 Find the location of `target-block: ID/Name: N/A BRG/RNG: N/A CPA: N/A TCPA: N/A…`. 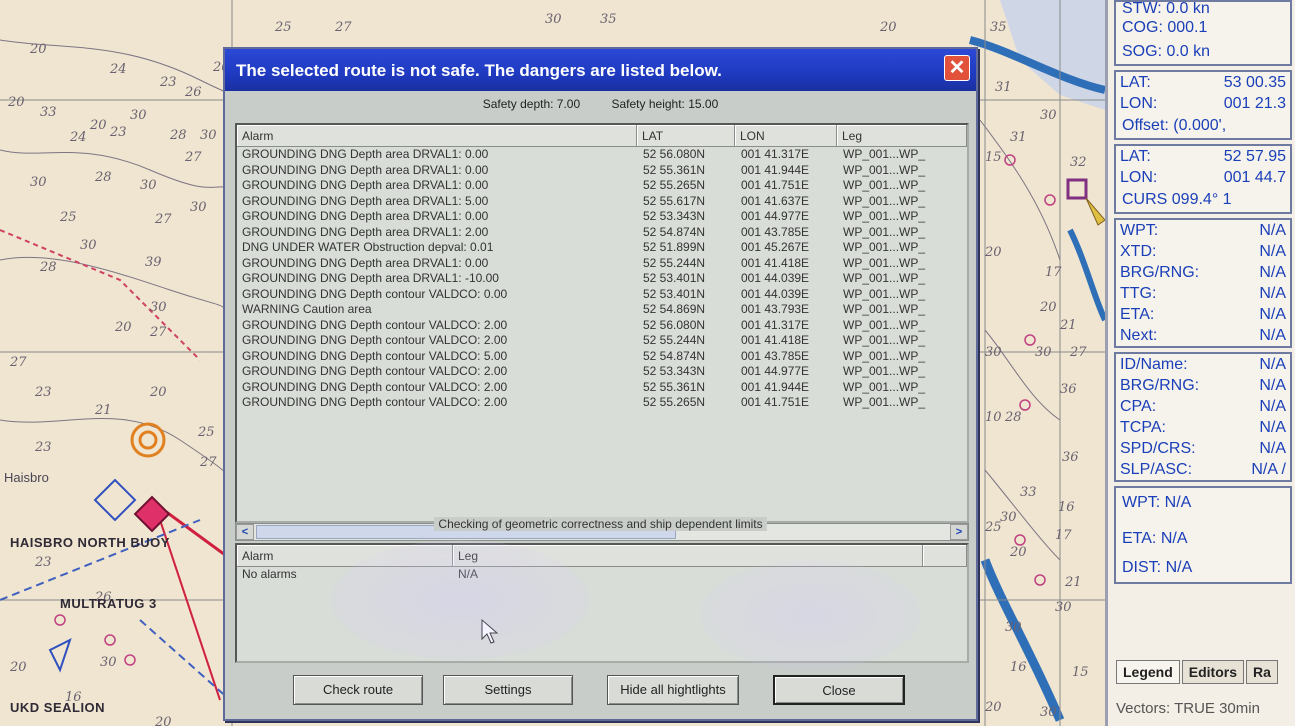

target-block: ID/Name: N/A BRG/RNG: N/A CPA: N/A TCPA: N/A… is located at coordinates (1203, 417).